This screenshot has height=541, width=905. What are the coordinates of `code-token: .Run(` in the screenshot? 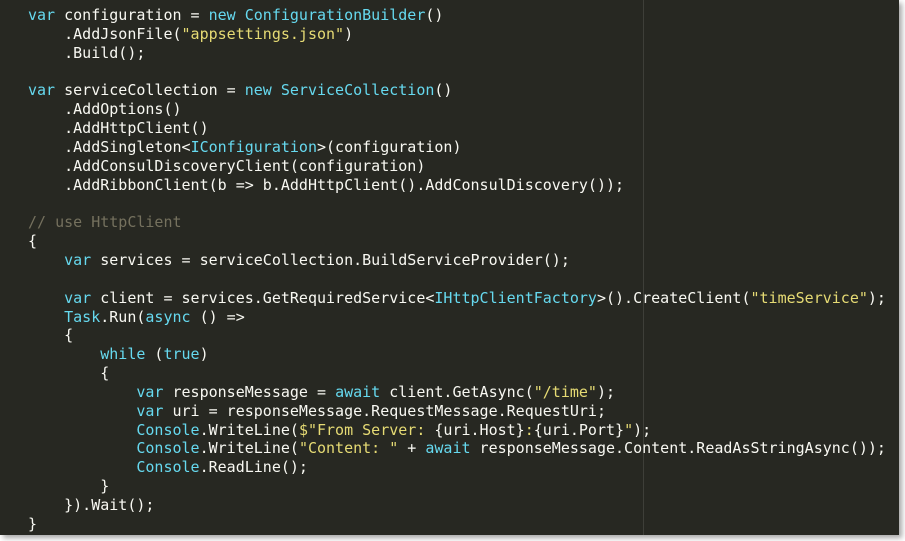 It's located at (123, 316).